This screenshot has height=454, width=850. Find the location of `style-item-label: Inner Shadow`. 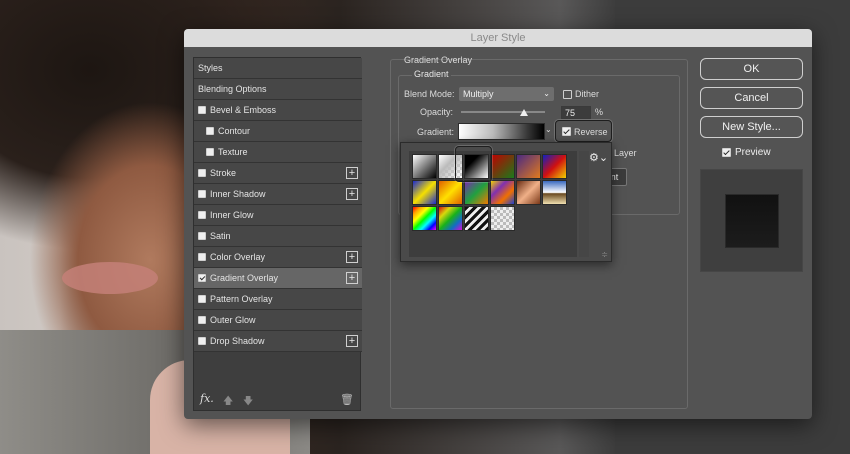

style-item-label: Inner Shadow is located at coordinates (238, 194).